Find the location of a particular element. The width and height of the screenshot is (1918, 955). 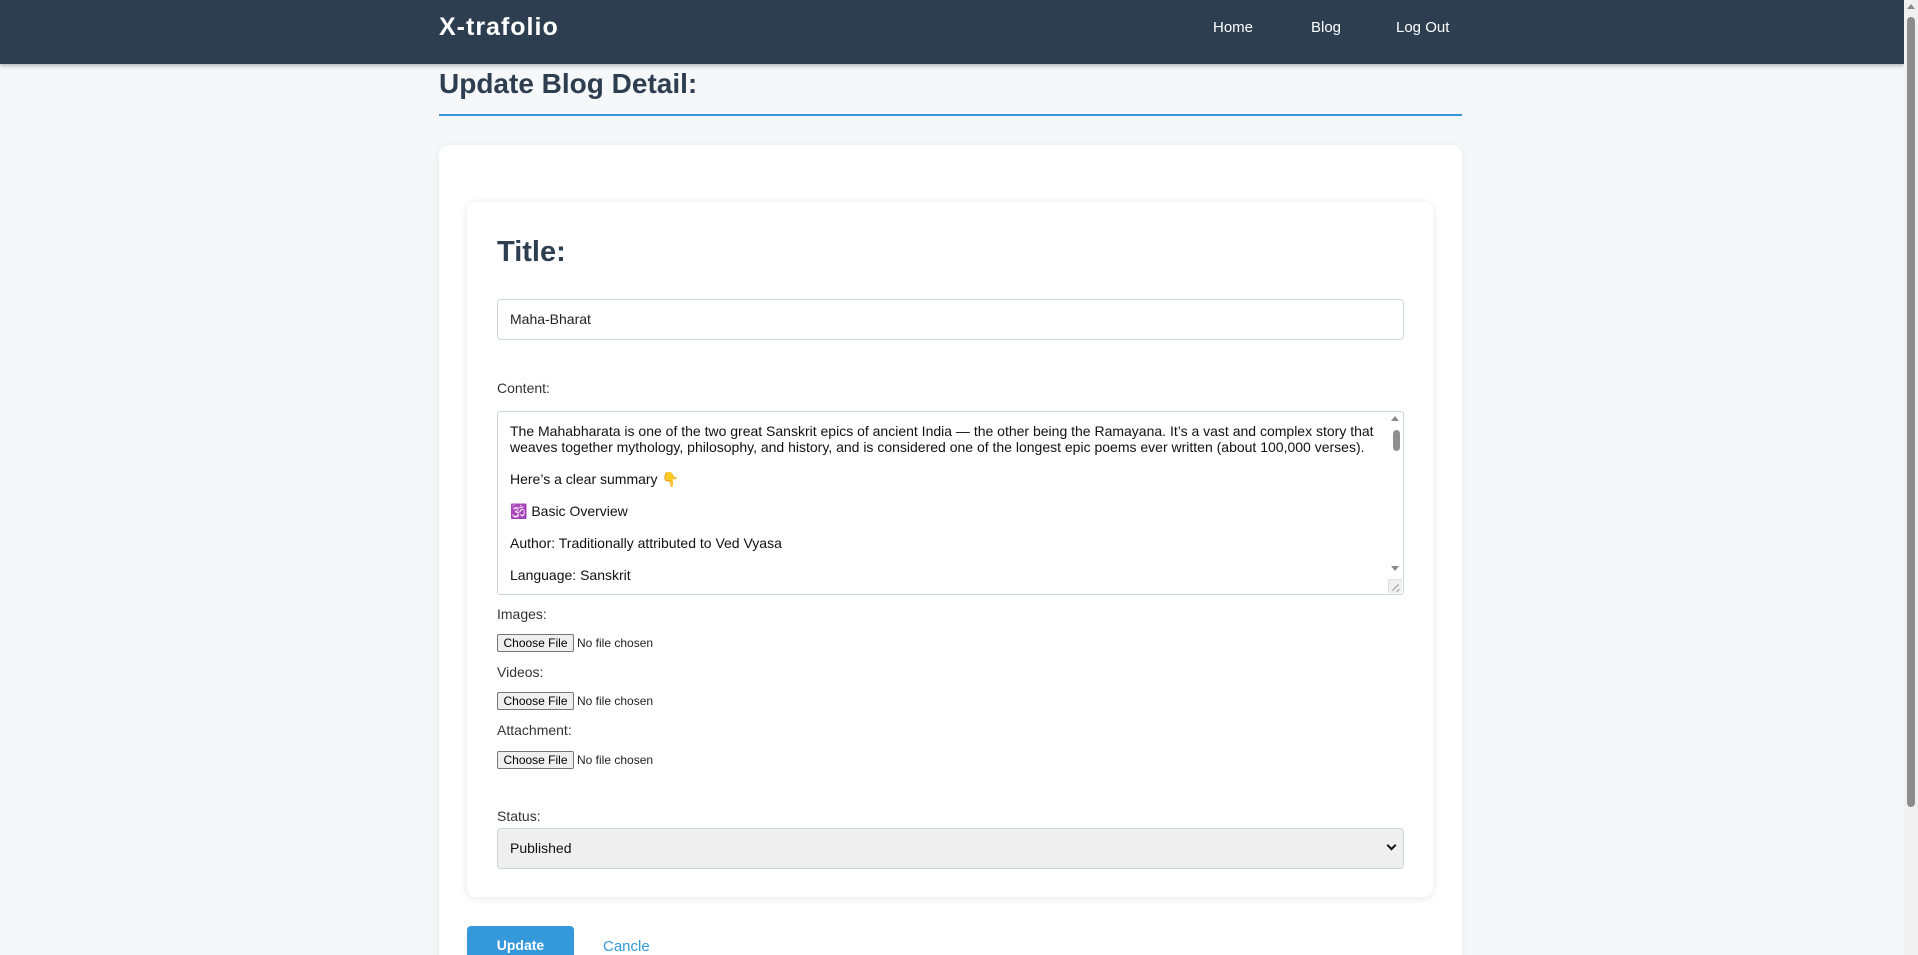

scroll-down-arrow-icon is located at coordinates (1395, 568).